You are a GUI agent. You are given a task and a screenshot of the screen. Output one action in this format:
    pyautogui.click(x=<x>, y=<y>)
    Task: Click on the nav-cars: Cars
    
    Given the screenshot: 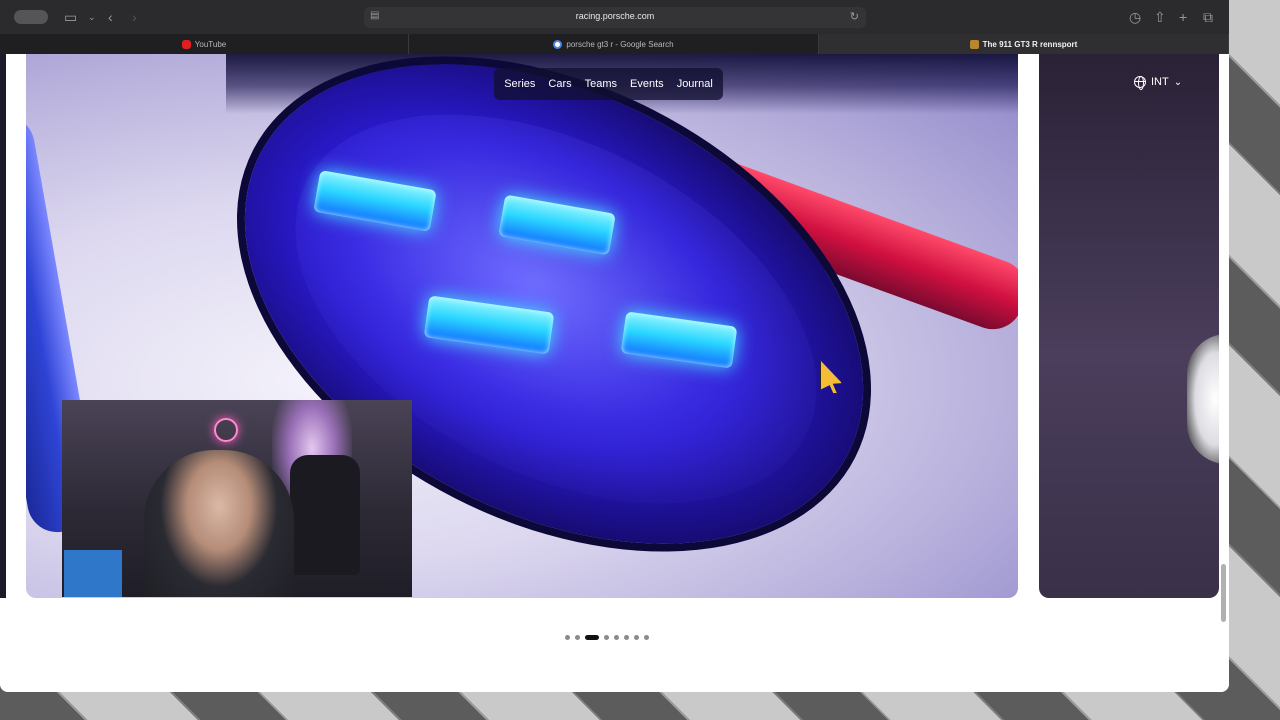 What is the action you would take?
    pyautogui.click(x=559, y=84)
    